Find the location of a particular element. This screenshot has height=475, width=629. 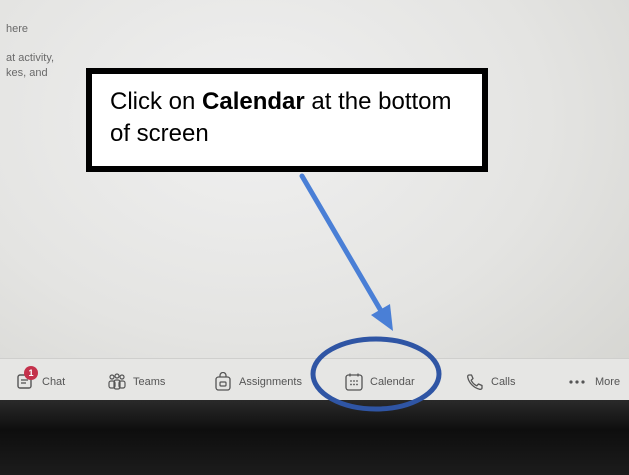

tab-assignments: Assignments is located at coordinates (257, 382).